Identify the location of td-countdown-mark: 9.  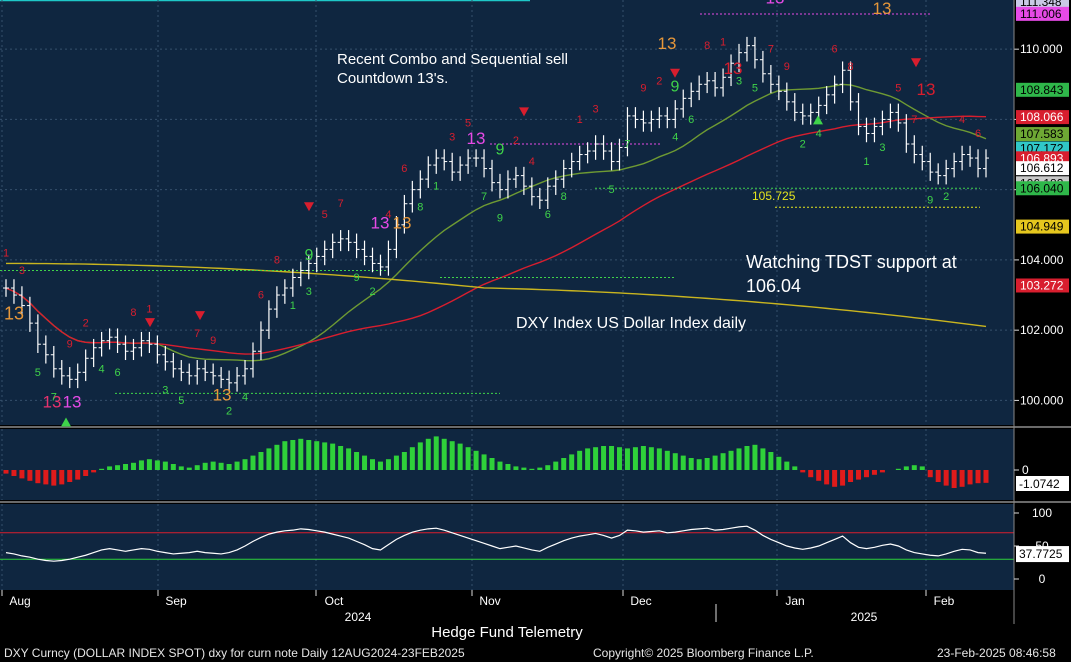
(309, 255).